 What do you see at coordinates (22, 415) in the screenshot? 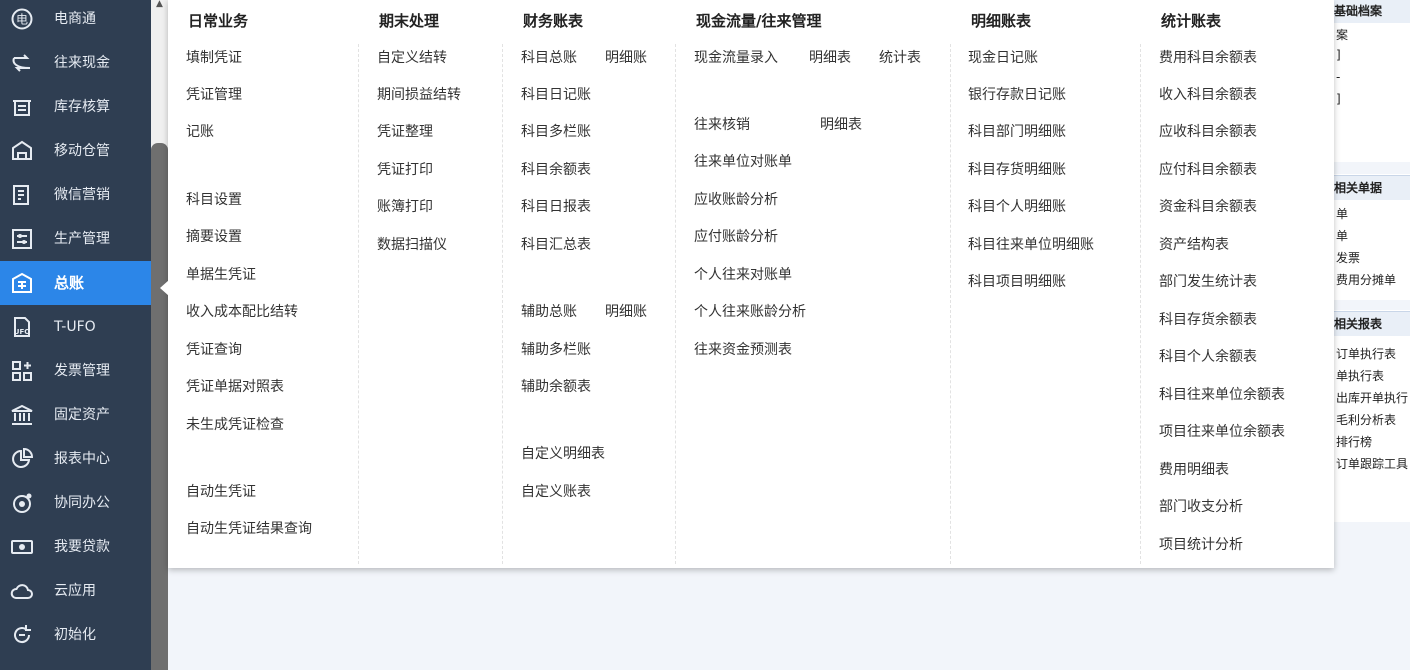
I see `bank-icon` at bounding box center [22, 415].